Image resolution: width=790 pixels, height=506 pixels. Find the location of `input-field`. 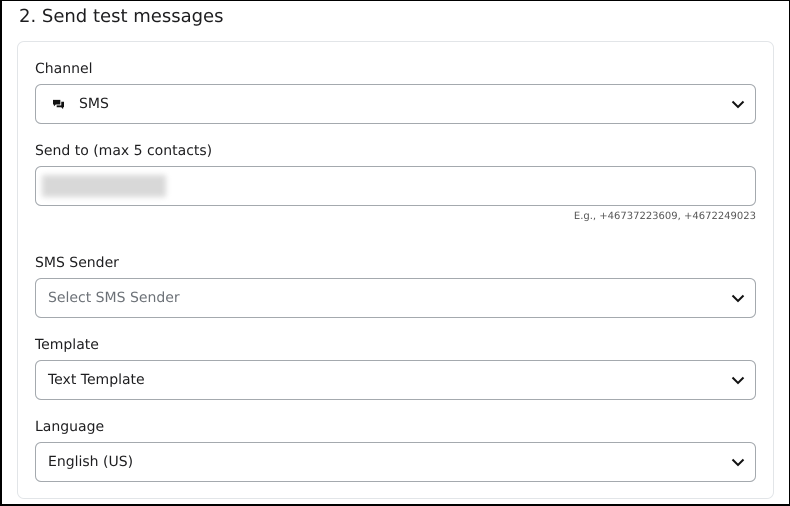

input-field is located at coordinates (395, 186).